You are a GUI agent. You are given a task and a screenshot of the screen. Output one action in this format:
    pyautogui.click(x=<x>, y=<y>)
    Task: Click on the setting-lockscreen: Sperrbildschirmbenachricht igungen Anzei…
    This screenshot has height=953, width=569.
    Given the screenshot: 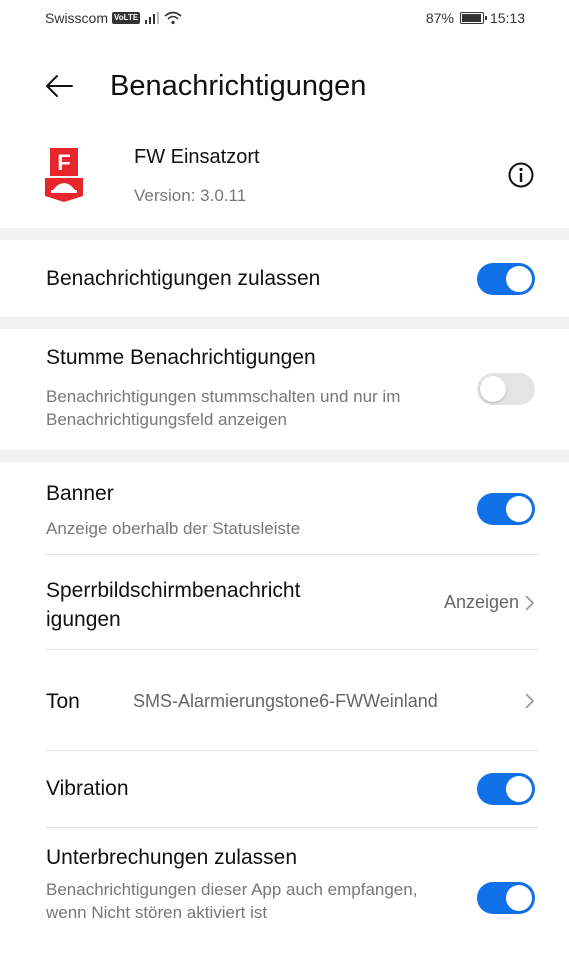 What is the action you would take?
    pyautogui.click(x=284, y=602)
    